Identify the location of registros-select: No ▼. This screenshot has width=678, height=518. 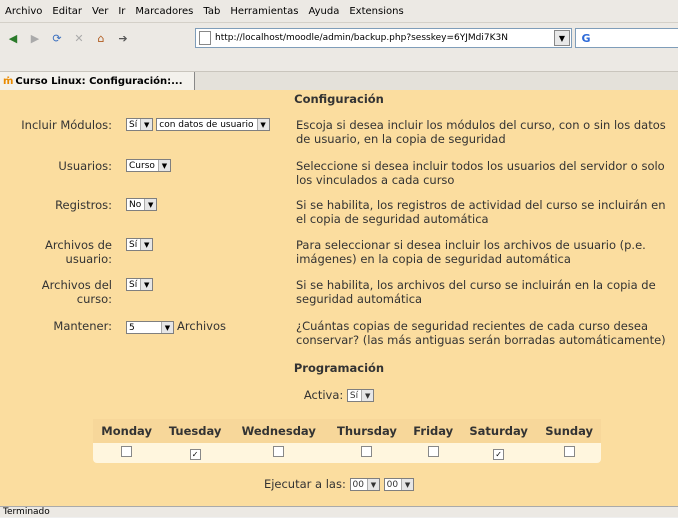
(142, 204).